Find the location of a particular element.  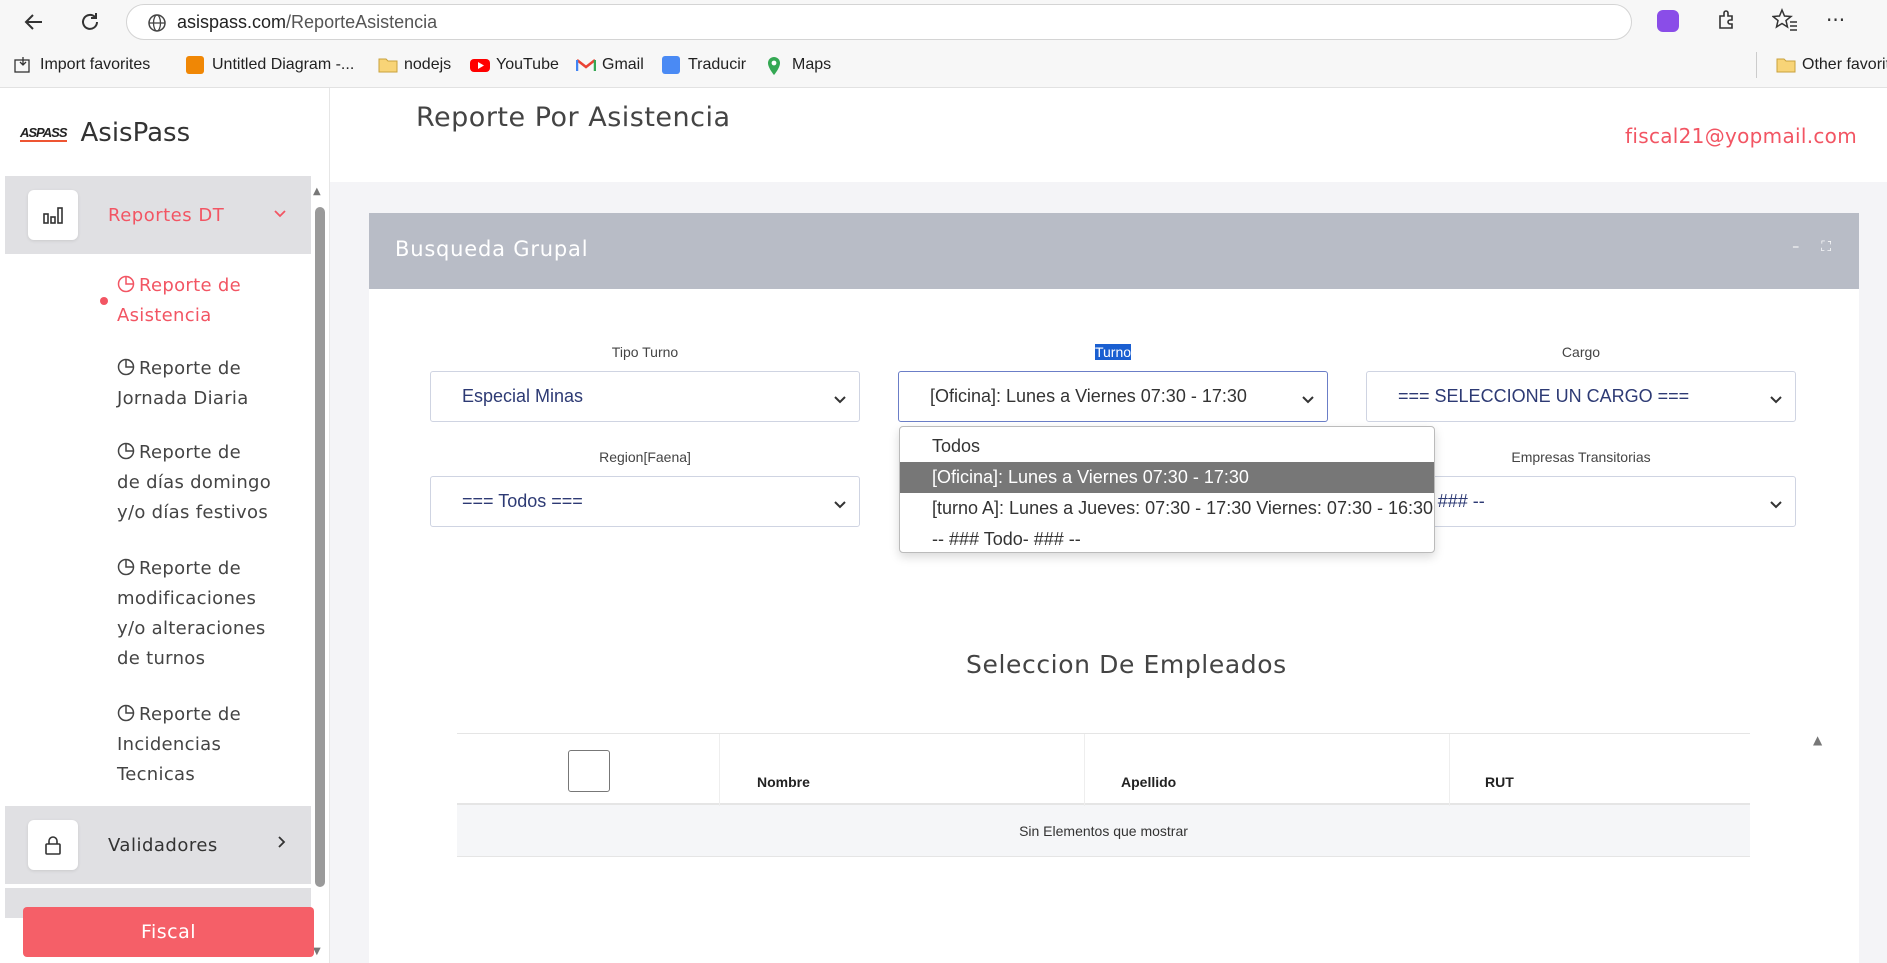

bookmark-divider is located at coordinates (1756, 65).